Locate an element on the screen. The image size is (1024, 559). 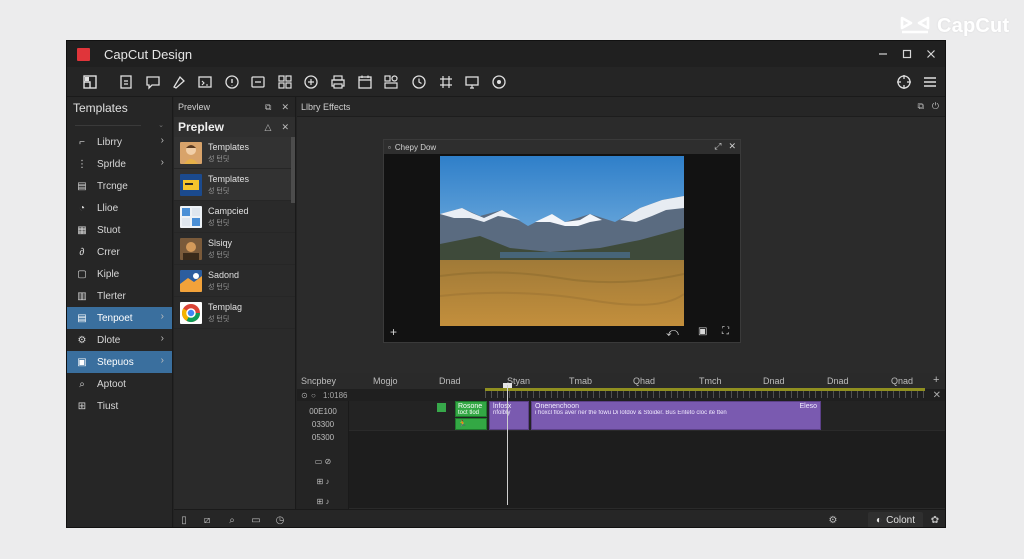
player-expand-icon: ⤢ is located at coordinates (717, 146).